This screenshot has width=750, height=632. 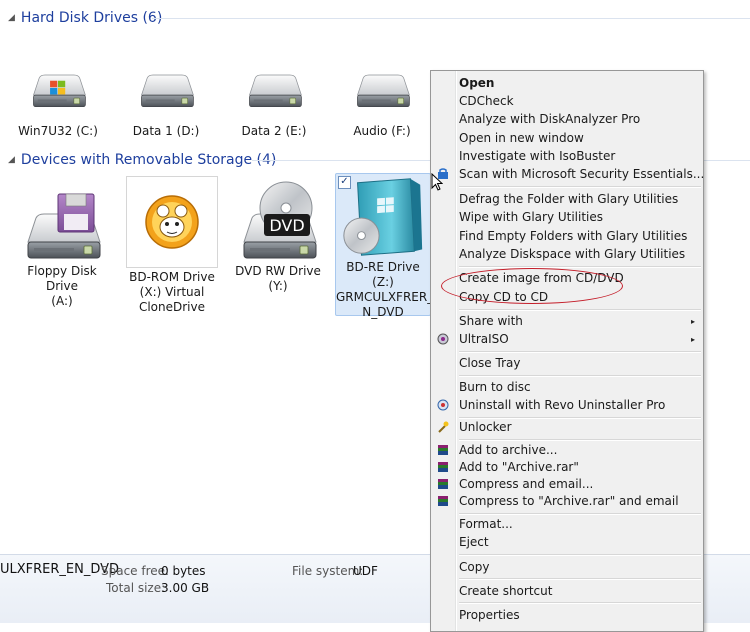 What do you see at coordinates (567, 427) in the screenshot?
I see `menu-item-unlocker: Unlocker` at bounding box center [567, 427].